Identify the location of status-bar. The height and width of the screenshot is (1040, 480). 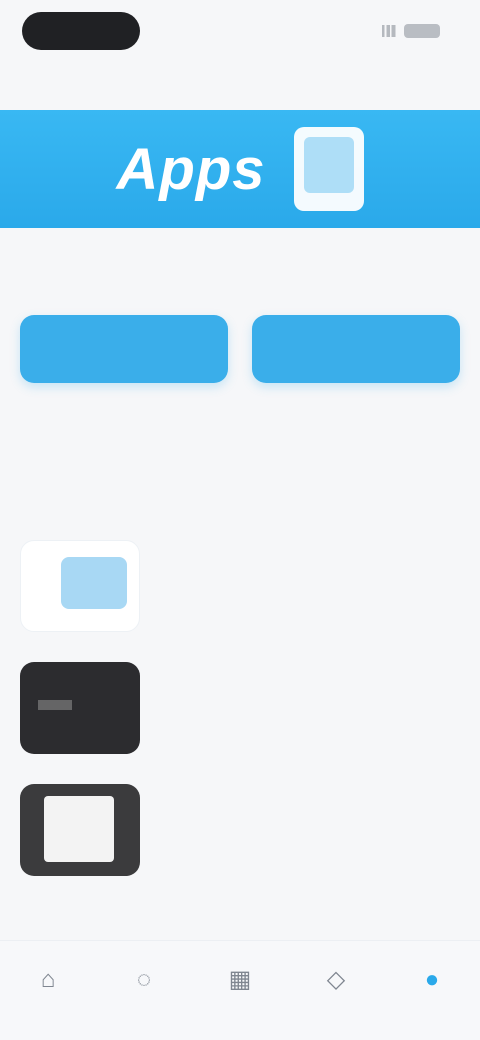
(240, 32).